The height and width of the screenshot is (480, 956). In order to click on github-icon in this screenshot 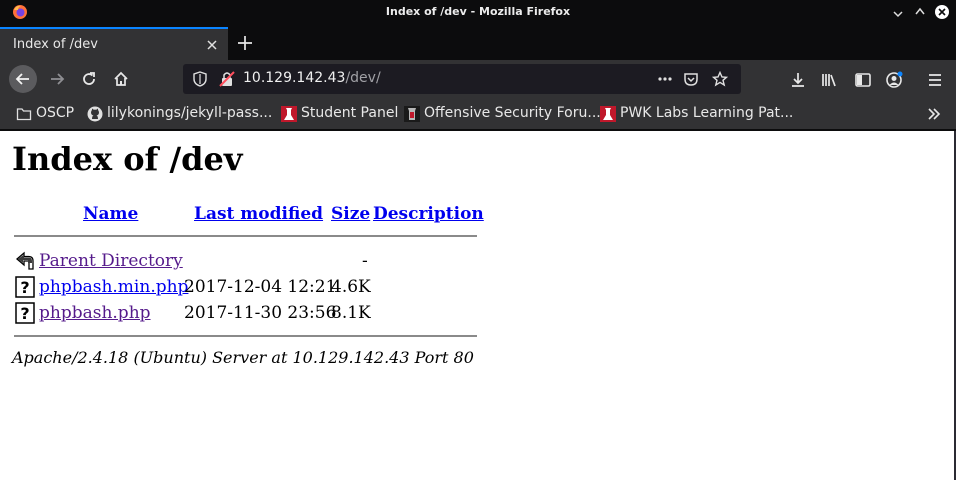, I will do `click(95, 114)`.